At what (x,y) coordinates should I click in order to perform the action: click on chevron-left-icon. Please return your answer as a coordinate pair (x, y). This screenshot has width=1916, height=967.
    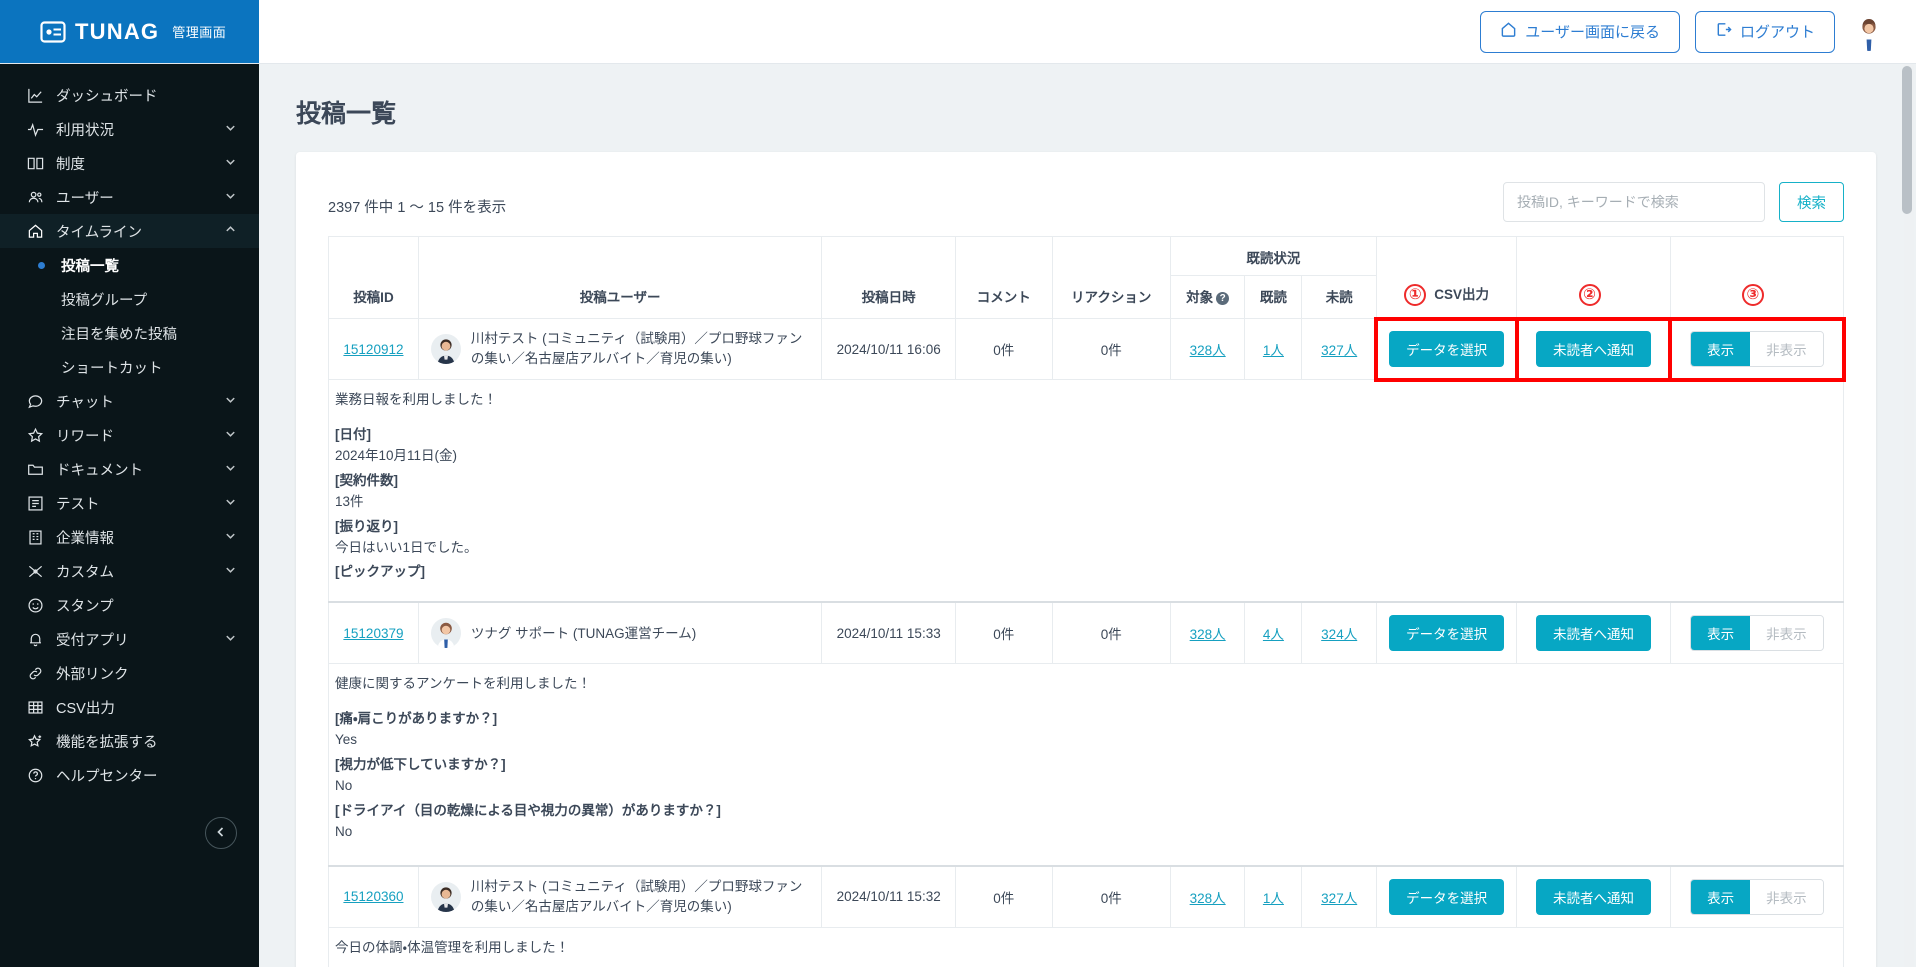
    Looking at the image, I should click on (221, 833).